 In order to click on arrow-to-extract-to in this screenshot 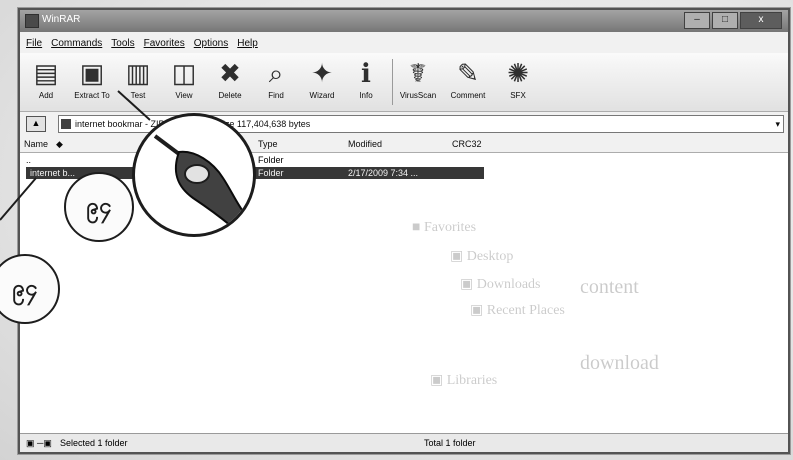, I will do `click(134, 105)`.